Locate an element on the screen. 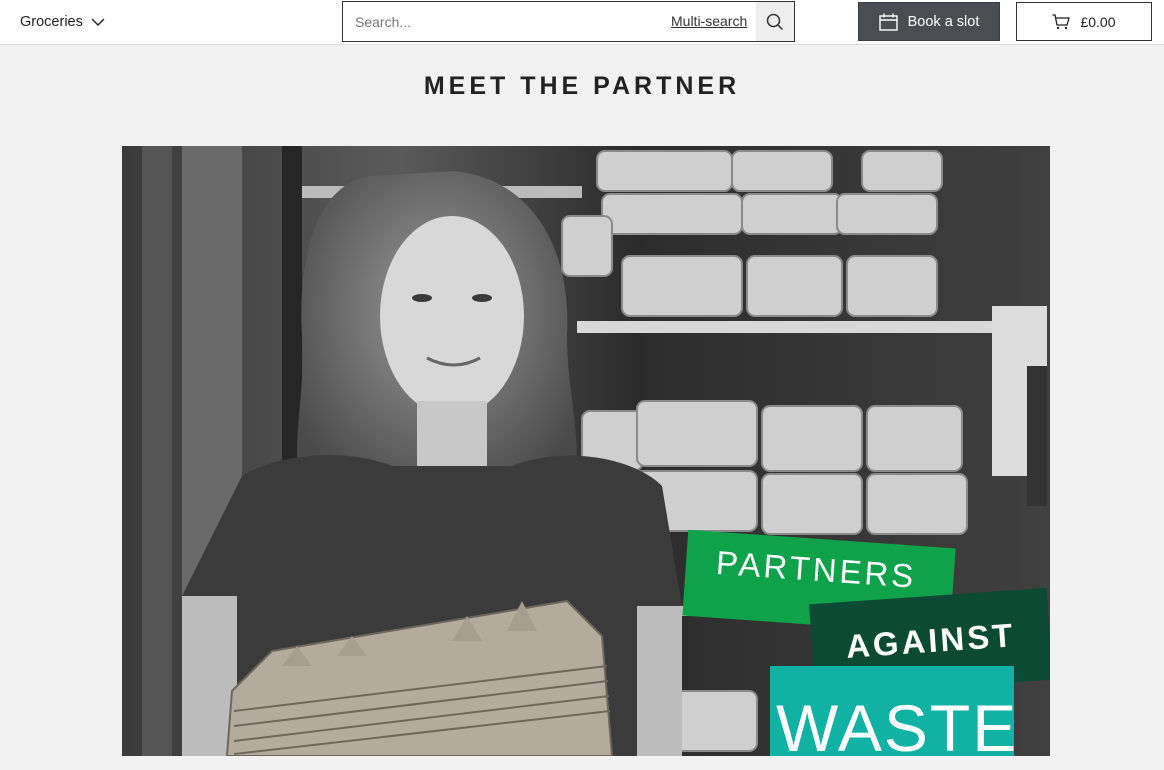 This screenshot has height=770, width=1164. groceries-menu-button: Groceries is located at coordinates (62, 22).